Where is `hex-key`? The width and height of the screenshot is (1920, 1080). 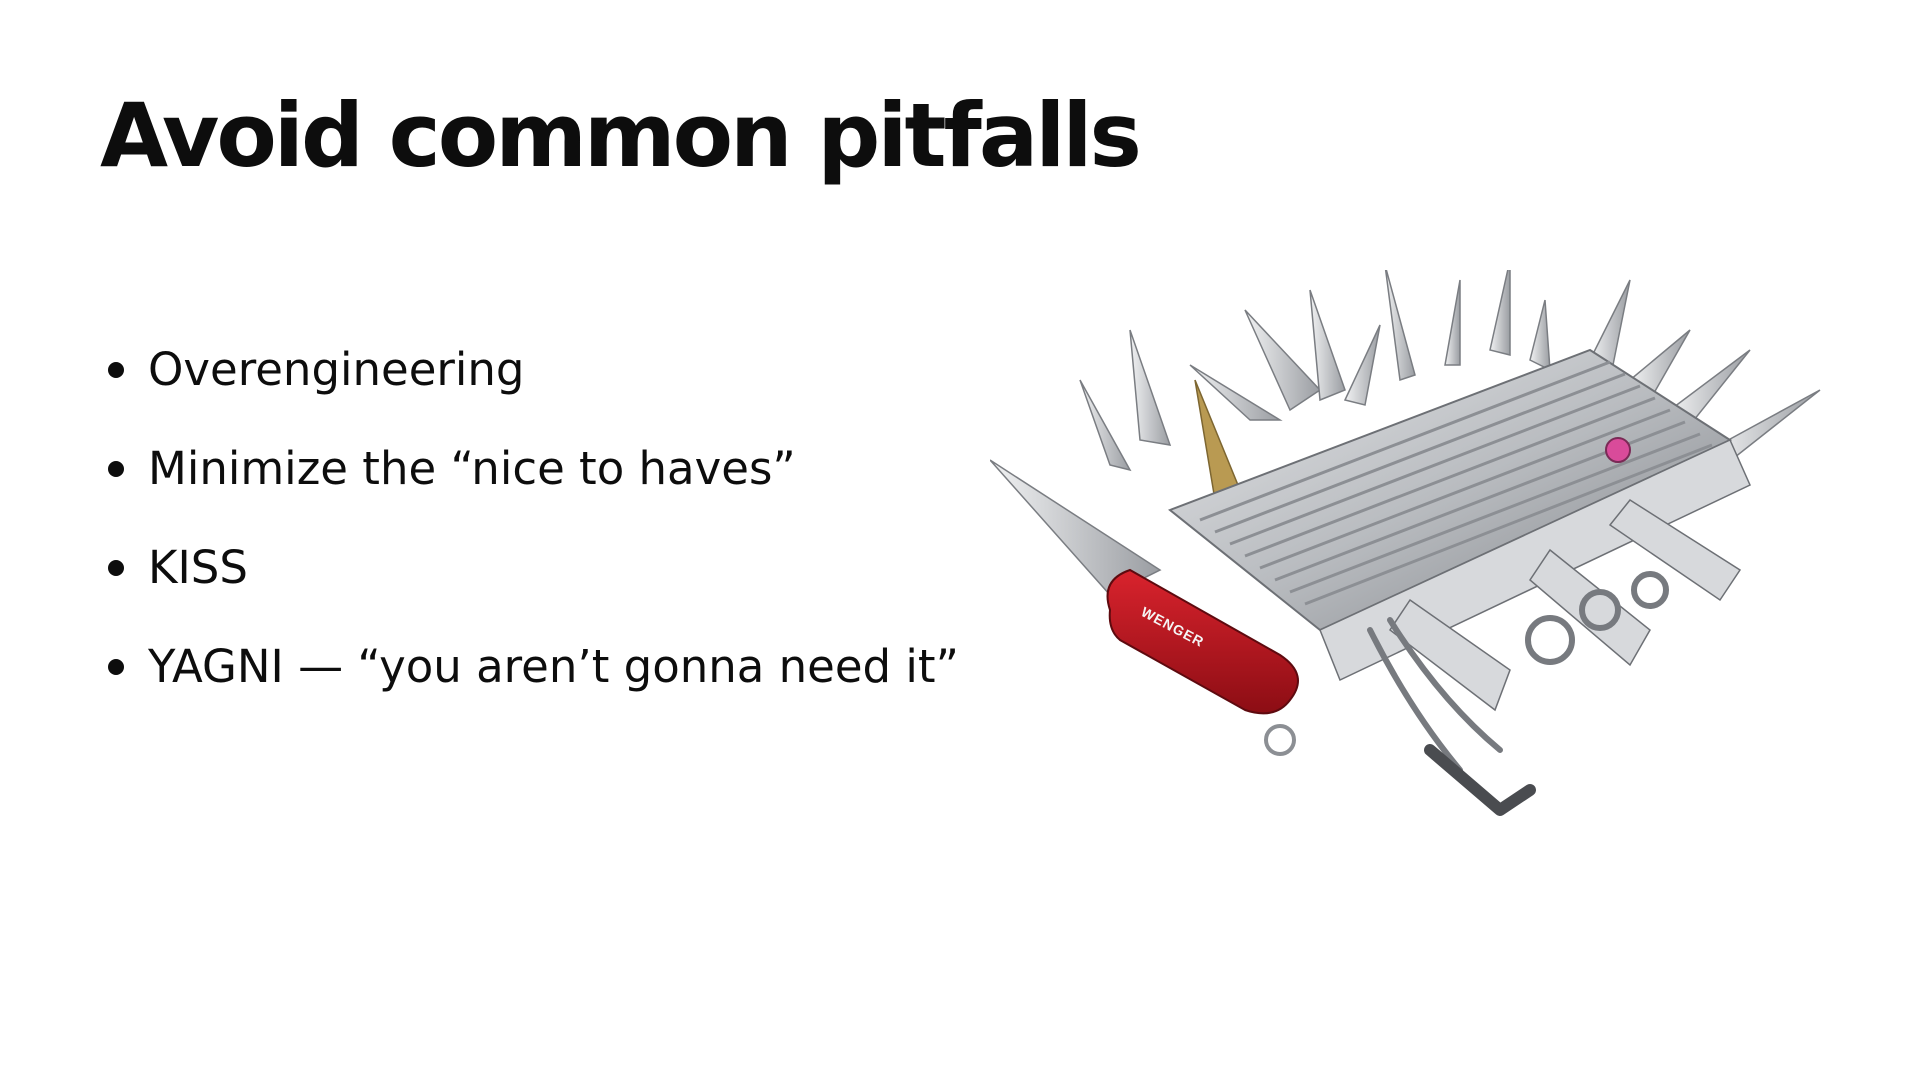 hex-key is located at coordinates (1480, 780).